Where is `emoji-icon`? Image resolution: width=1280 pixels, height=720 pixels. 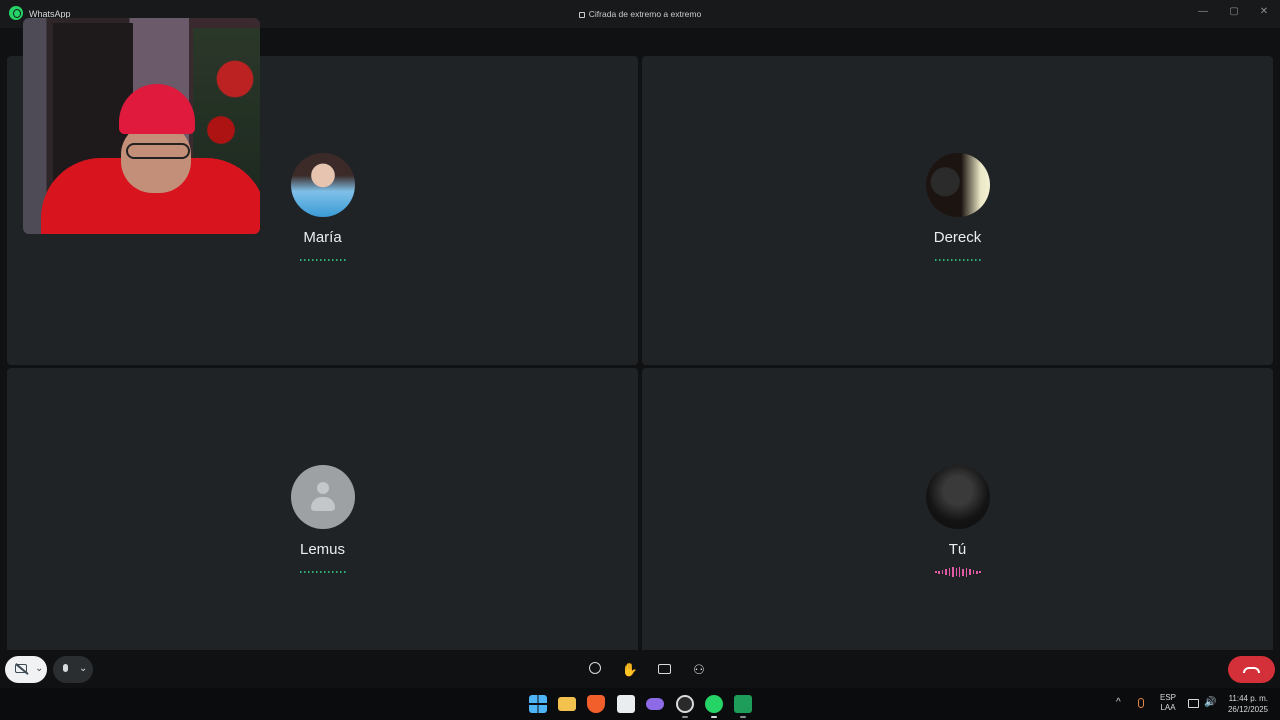
emoji-icon is located at coordinates (595, 668).